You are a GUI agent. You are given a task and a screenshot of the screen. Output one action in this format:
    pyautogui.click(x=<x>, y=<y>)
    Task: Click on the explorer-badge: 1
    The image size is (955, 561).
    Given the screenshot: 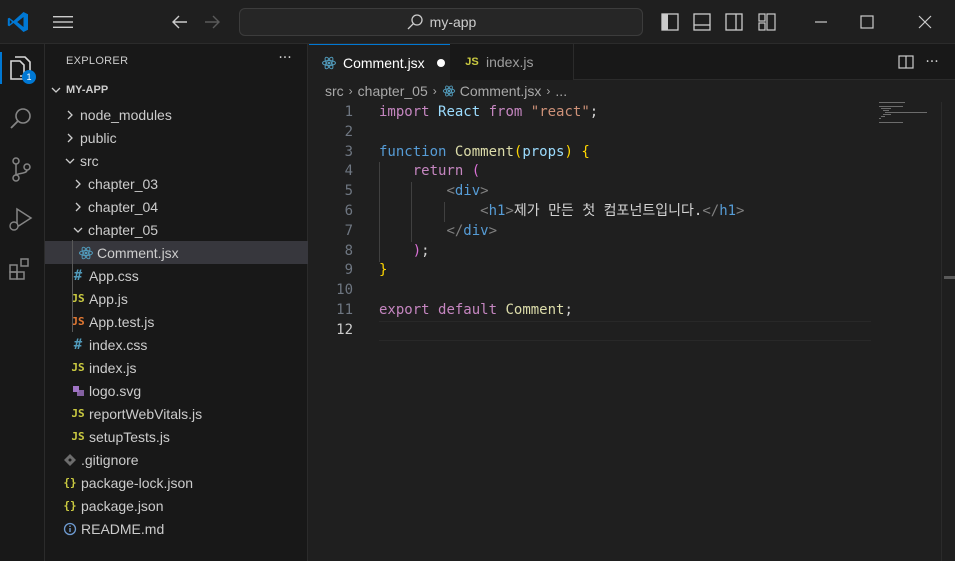 What is the action you would take?
    pyautogui.click(x=29, y=77)
    